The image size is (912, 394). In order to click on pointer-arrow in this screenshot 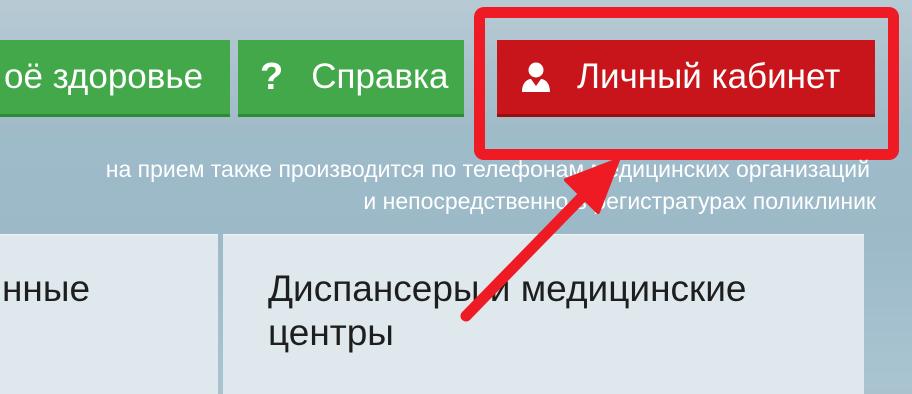, I will do `click(540, 240)`.